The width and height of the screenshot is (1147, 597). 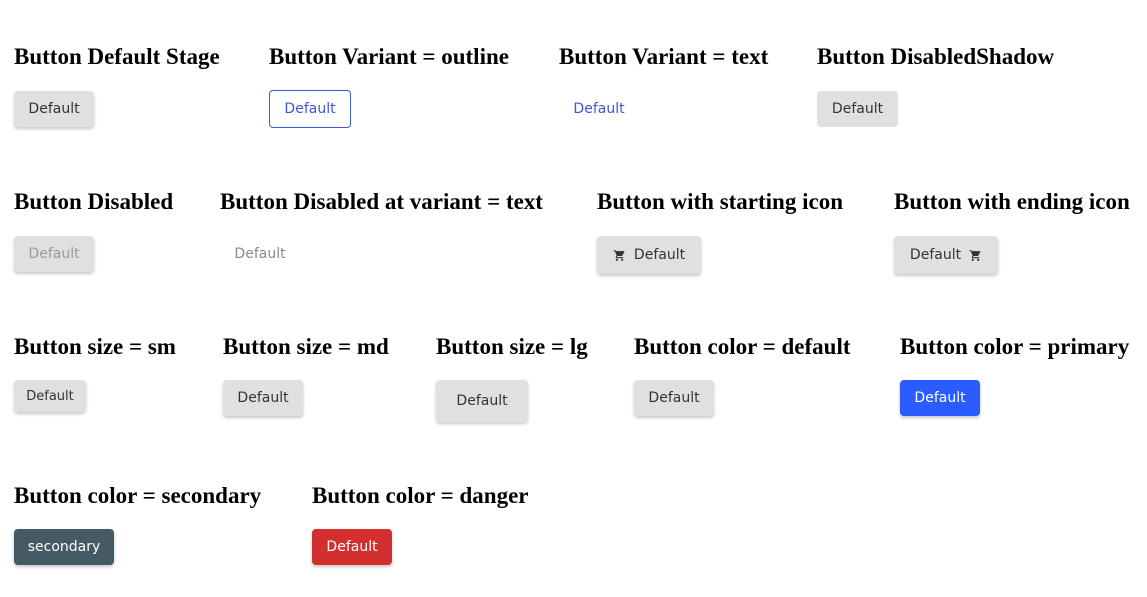 What do you see at coordinates (664, 56) in the screenshot?
I see `section-title: Button Variant = text` at bounding box center [664, 56].